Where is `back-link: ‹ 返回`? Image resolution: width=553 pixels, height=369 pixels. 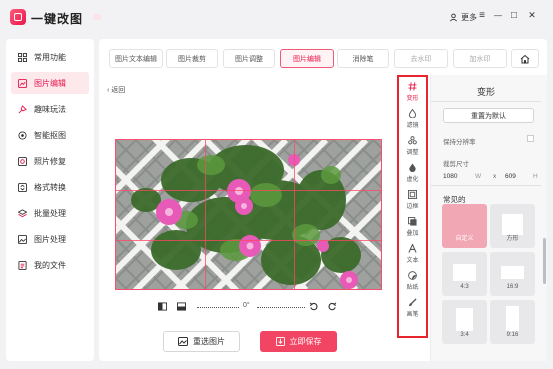
back-link: ‹ 返回 is located at coordinates (116, 90).